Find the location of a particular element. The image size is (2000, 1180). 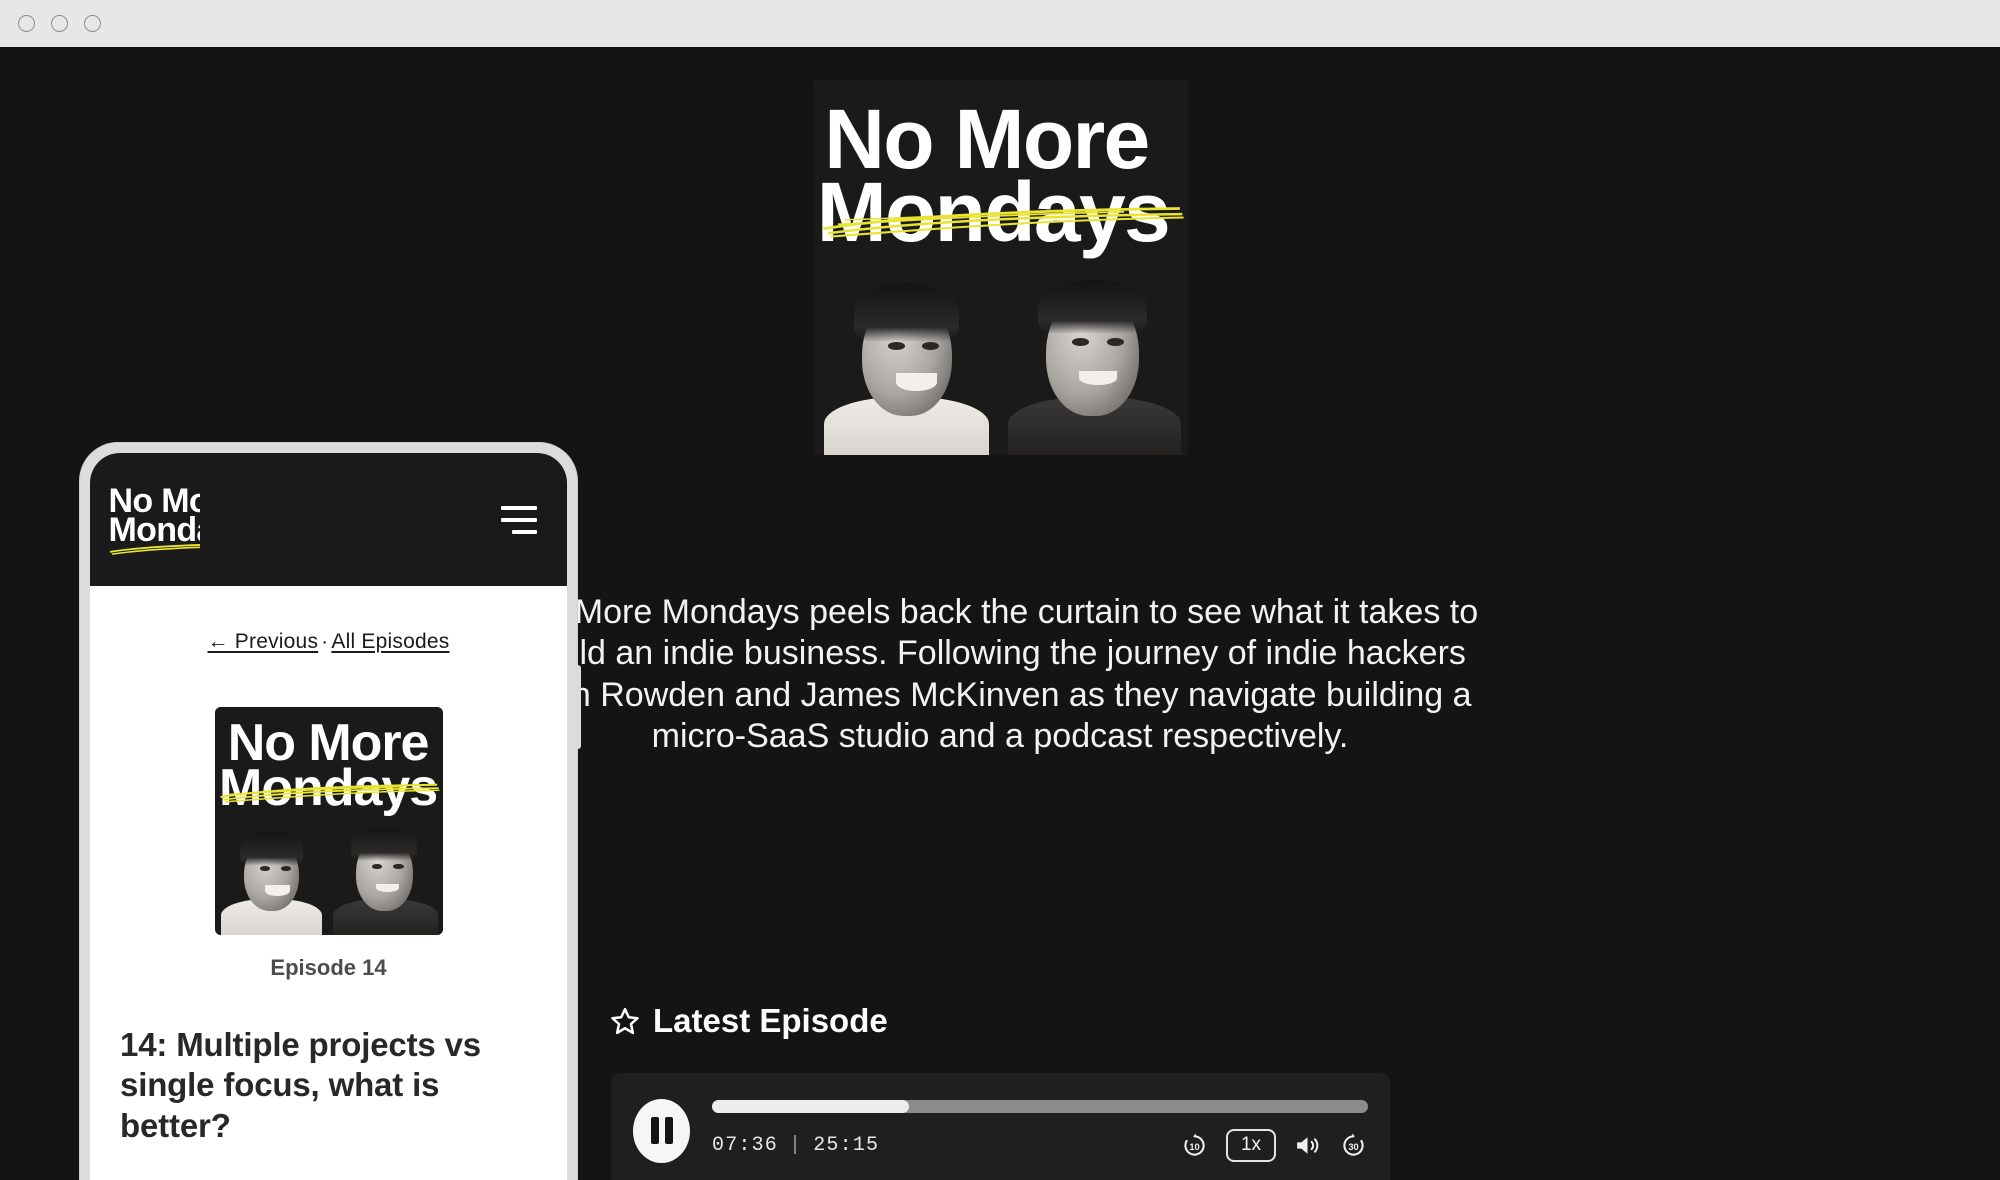

yellow-scribble-icon is located at coordinates (1003, 222).